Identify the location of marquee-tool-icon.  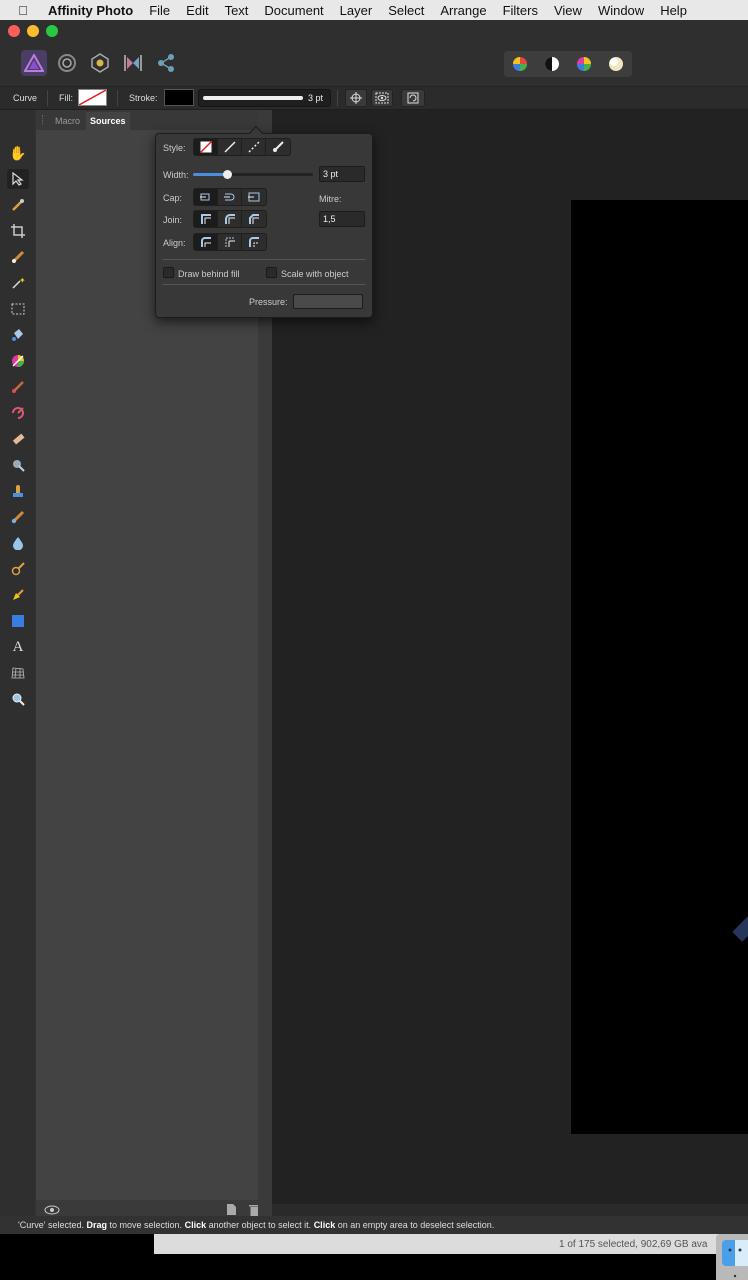
(18, 309).